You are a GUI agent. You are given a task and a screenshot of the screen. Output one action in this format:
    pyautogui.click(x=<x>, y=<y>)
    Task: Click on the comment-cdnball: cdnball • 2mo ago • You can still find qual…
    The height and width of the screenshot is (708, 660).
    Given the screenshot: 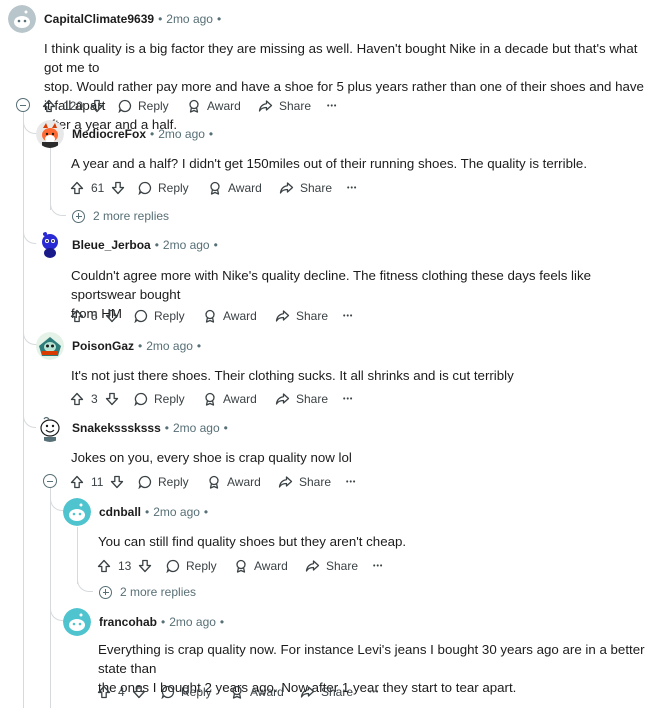 What is the action you would take?
    pyautogui.click(x=355, y=535)
    